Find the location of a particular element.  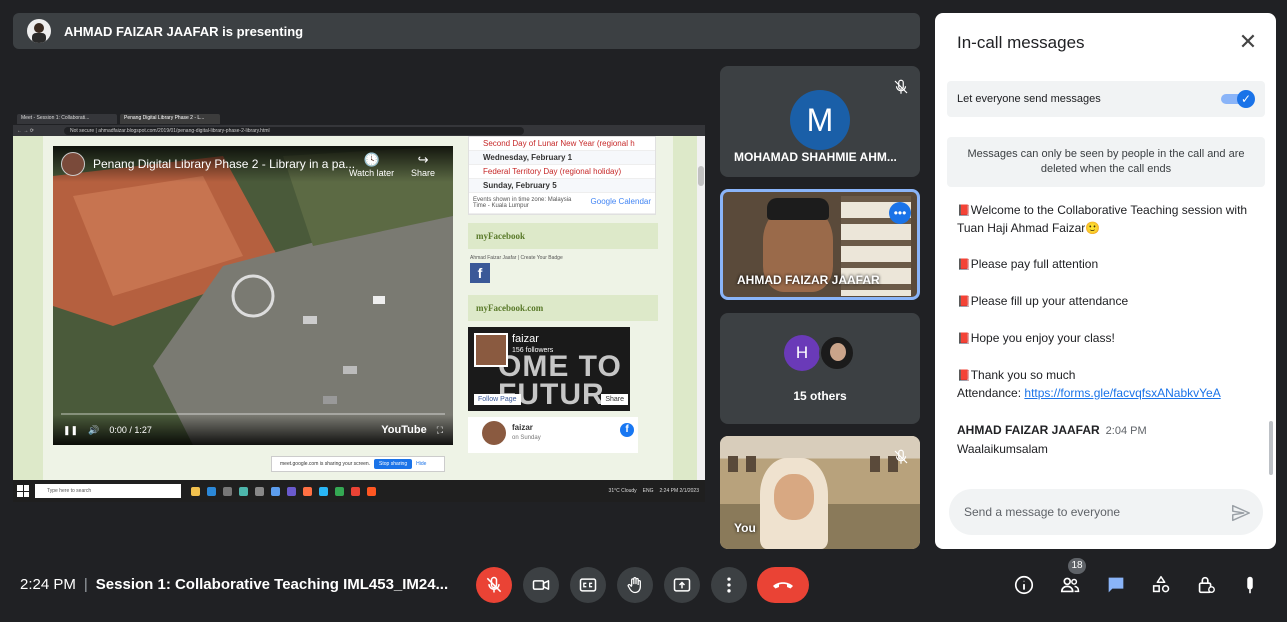

close-panel-button: ✕ is located at coordinates (1248, 43).